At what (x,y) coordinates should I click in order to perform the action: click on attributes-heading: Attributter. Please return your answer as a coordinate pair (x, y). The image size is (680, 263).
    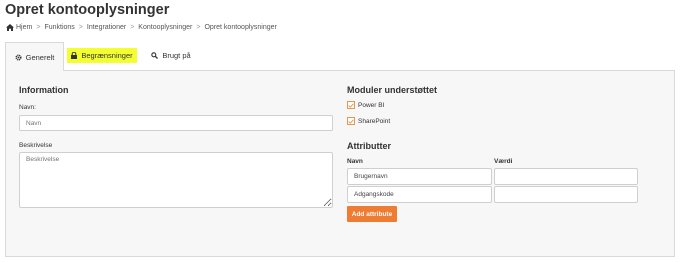
    Looking at the image, I should click on (369, 146).